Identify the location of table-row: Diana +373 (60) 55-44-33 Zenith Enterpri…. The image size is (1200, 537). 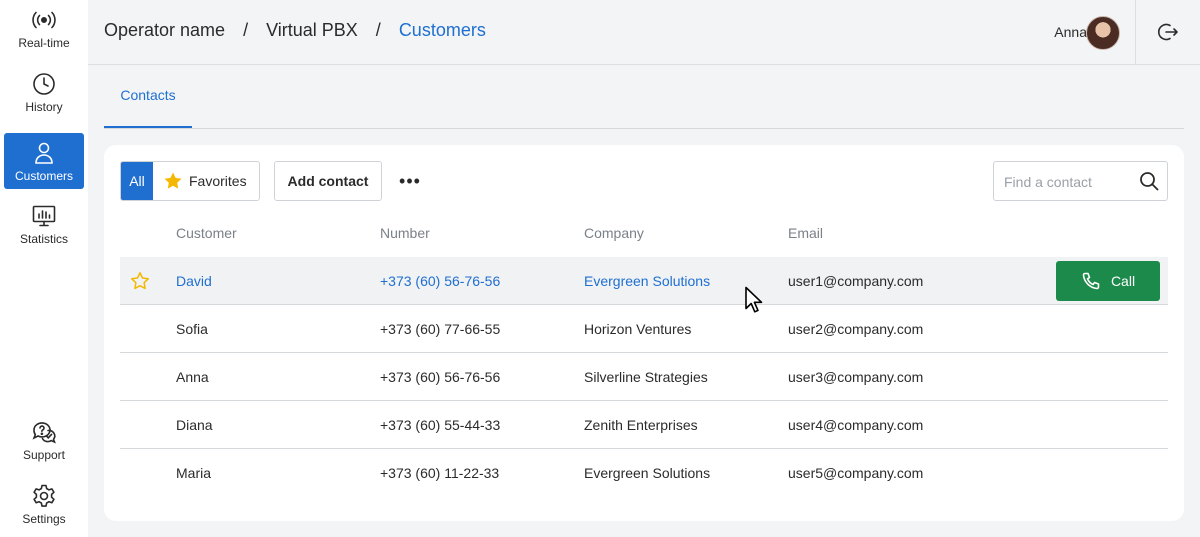
(644, 425).